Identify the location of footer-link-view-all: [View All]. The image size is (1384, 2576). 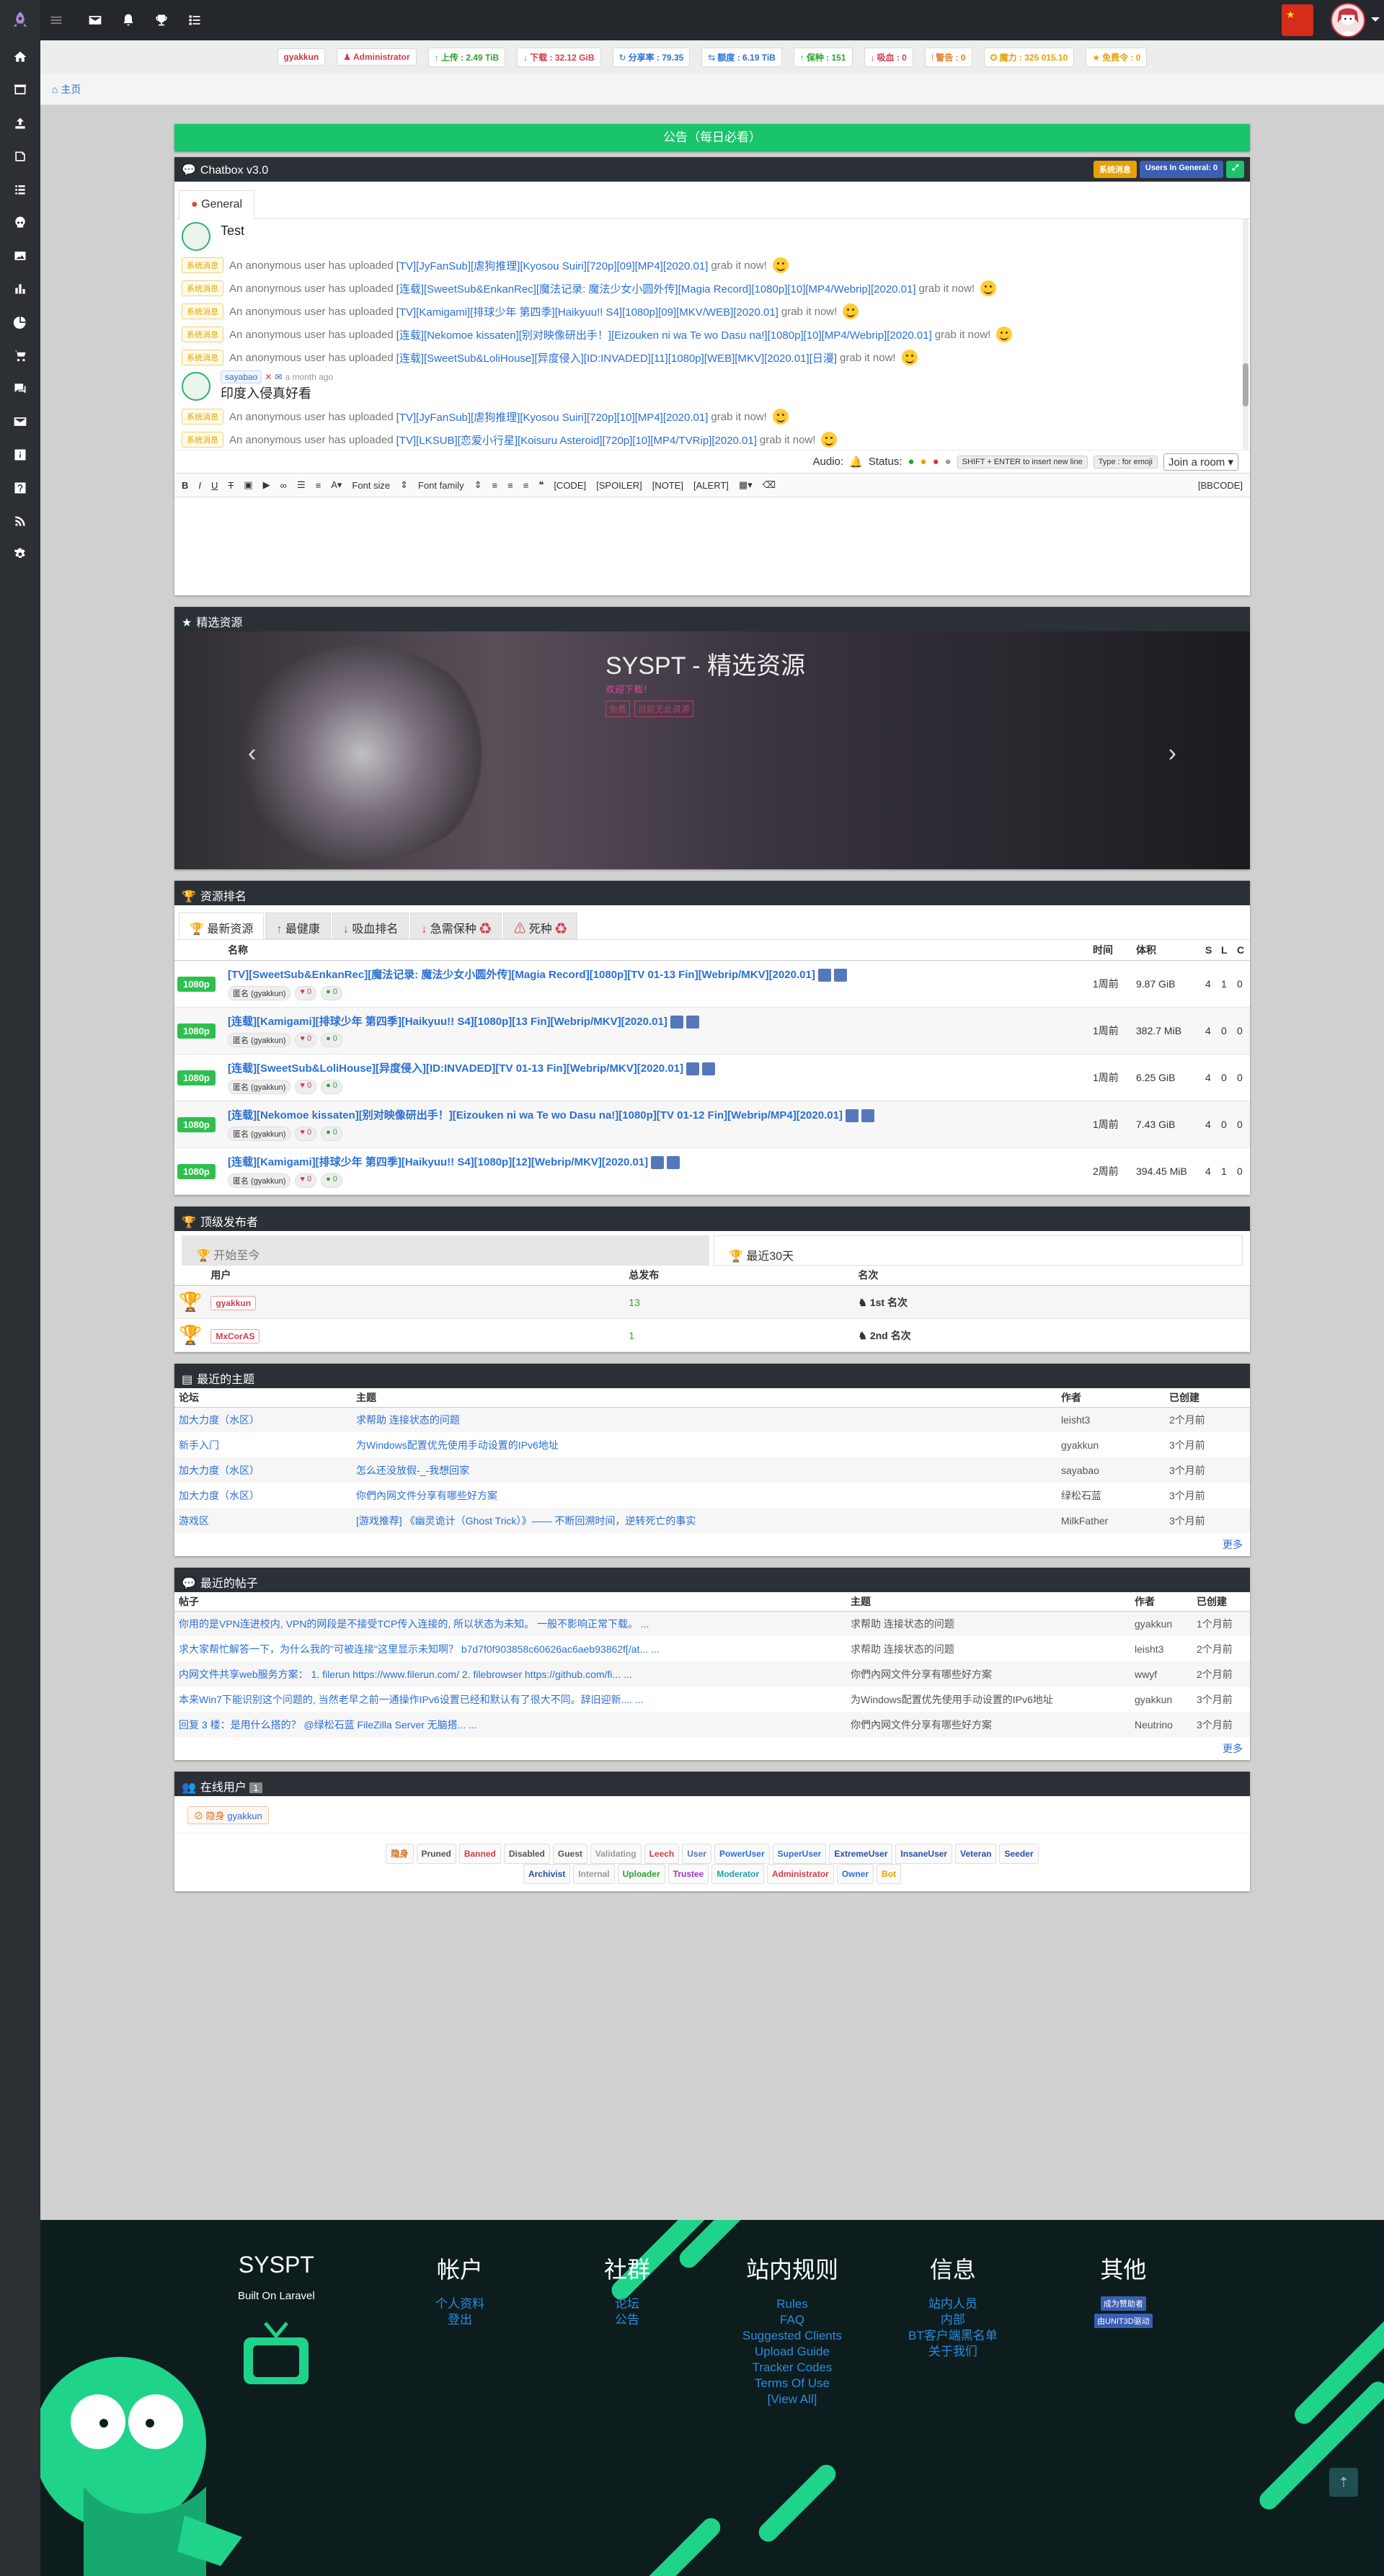
(792, 2399).